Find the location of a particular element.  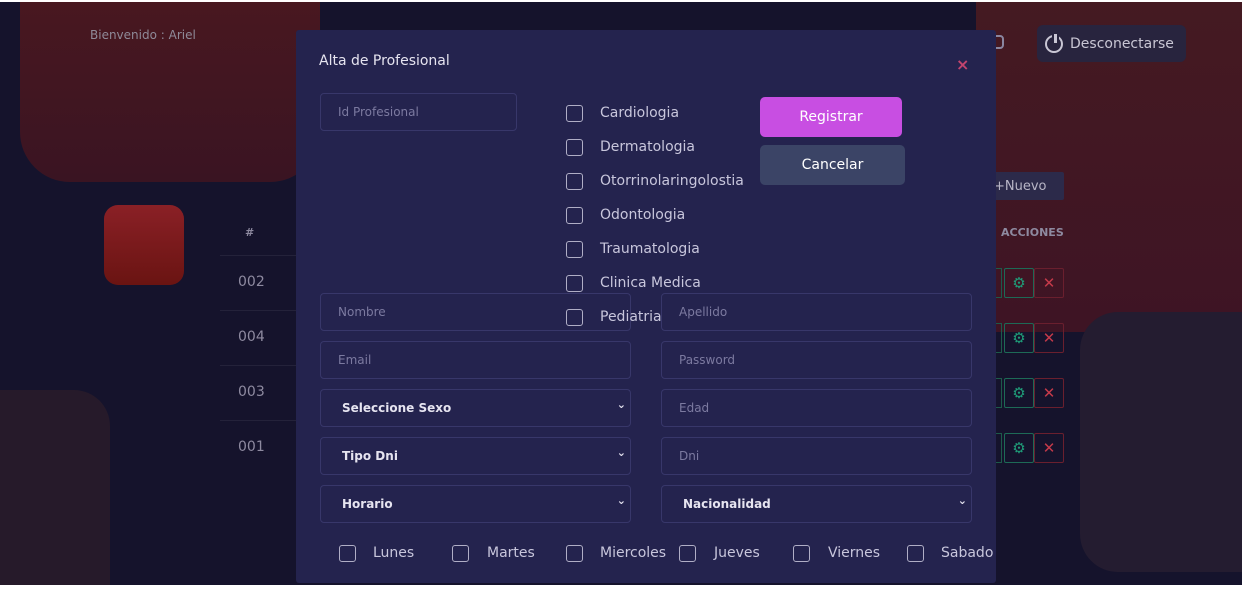

email-input: Email is located at coordinates (475, 360).